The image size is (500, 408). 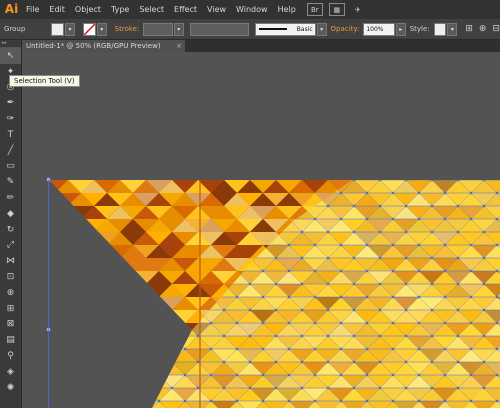 What do you see at coordinates (469, 29) in the screenshot?
I see `document-setup-icon: ⊞` at bounding box center [469, 29].